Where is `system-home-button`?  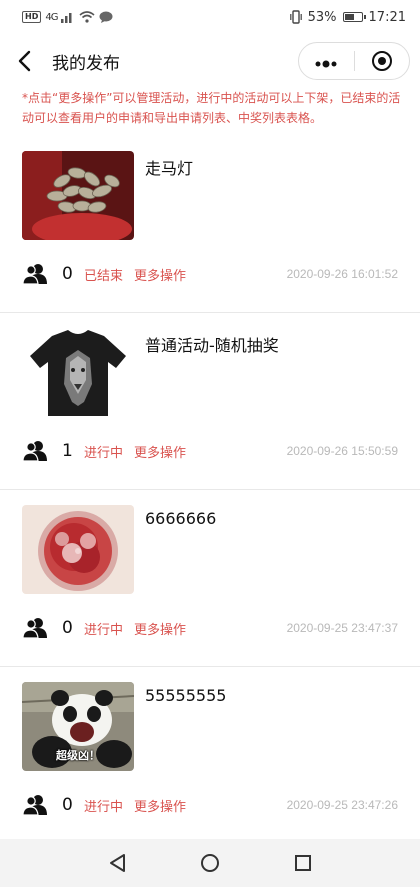
system-home-button is located at coordinates (210, 863).